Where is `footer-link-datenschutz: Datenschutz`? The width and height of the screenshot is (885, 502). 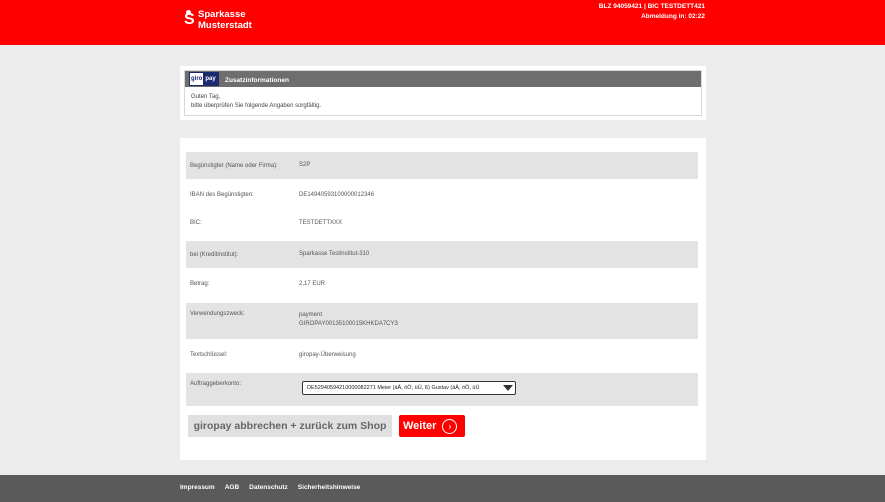
footer-link-datenschutz: Datenschutz is located at coordinates (268, 487).